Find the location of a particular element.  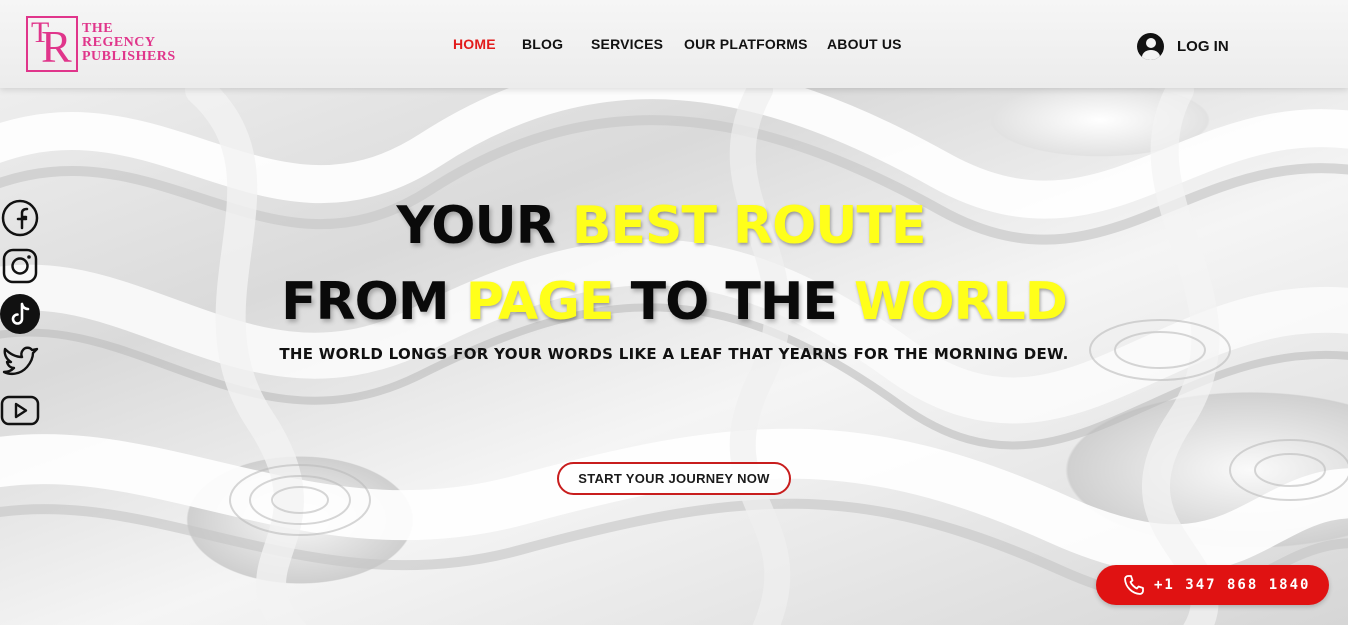

hero-headline-line-2: FROM PAGE TO THE WORLD is located at coordinates (674, 302).